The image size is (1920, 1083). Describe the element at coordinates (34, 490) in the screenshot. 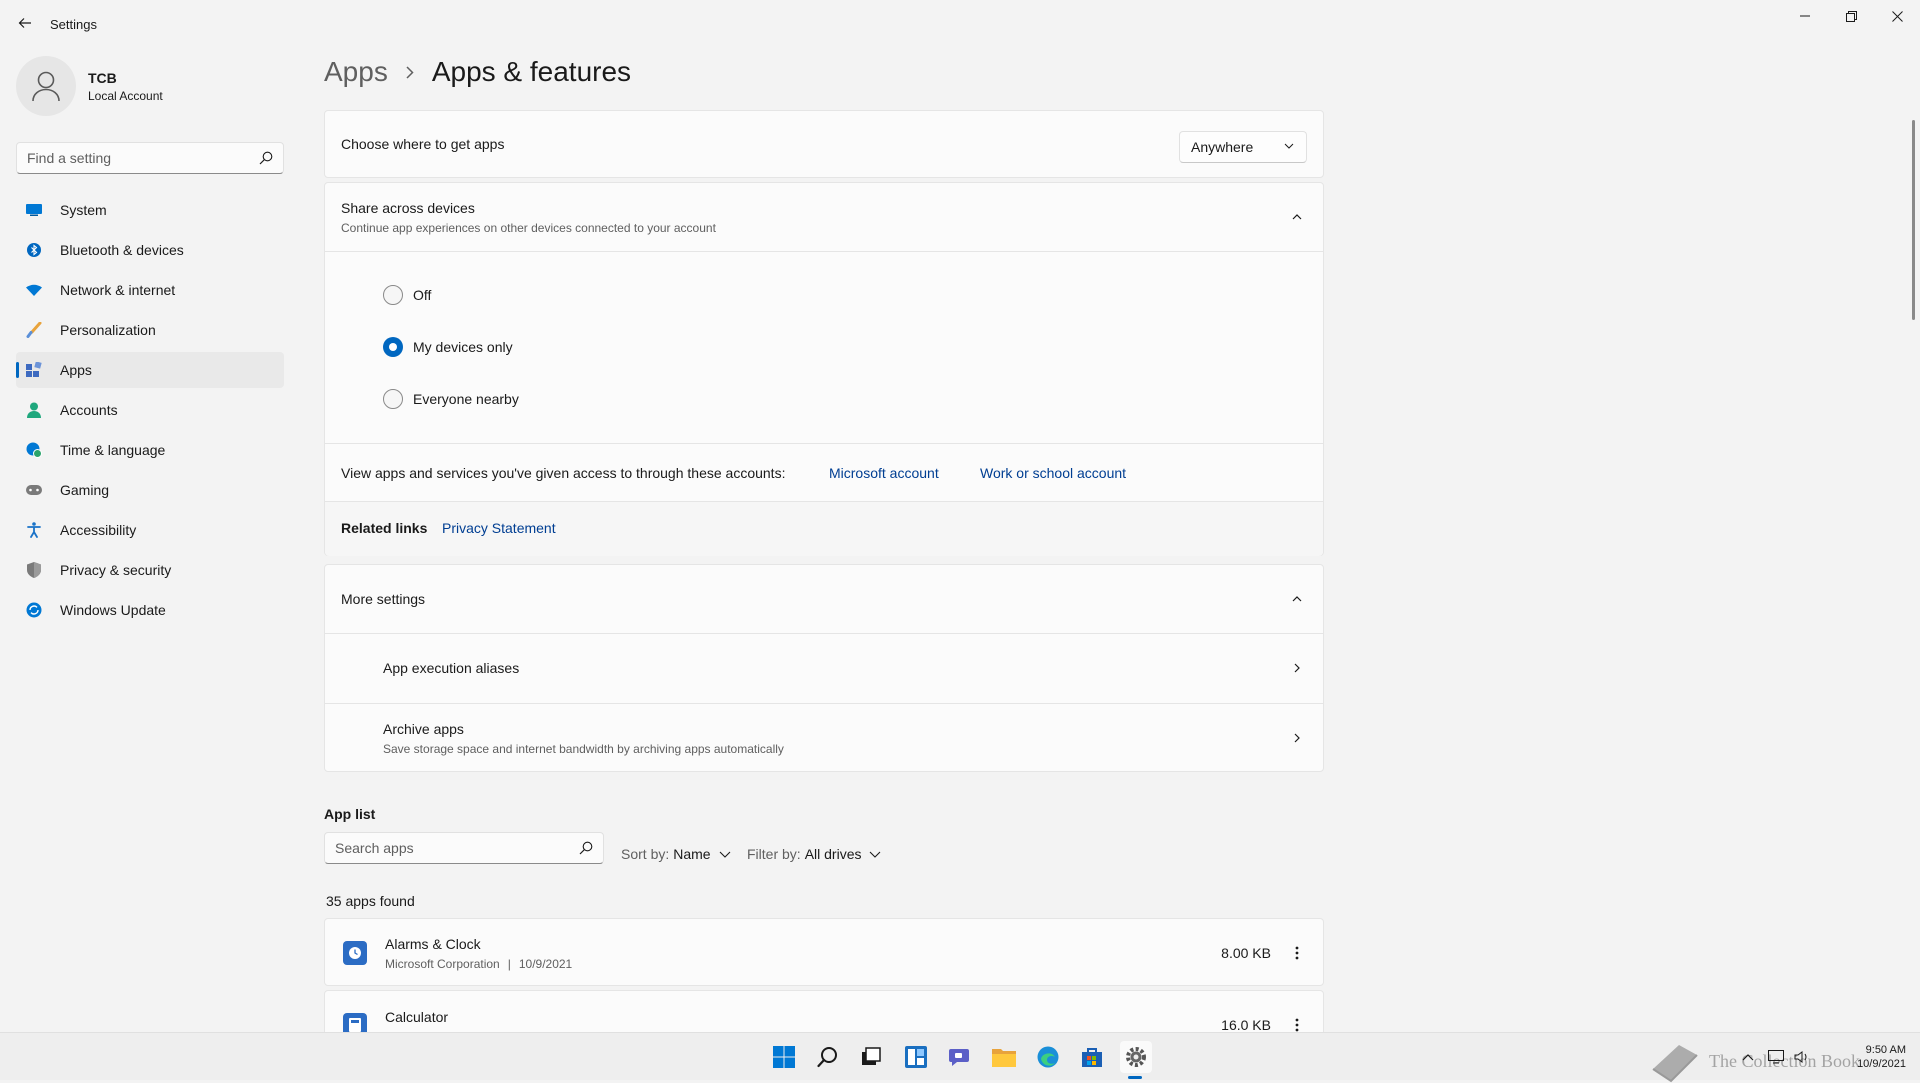

I see `gamepad-icon` at that location.